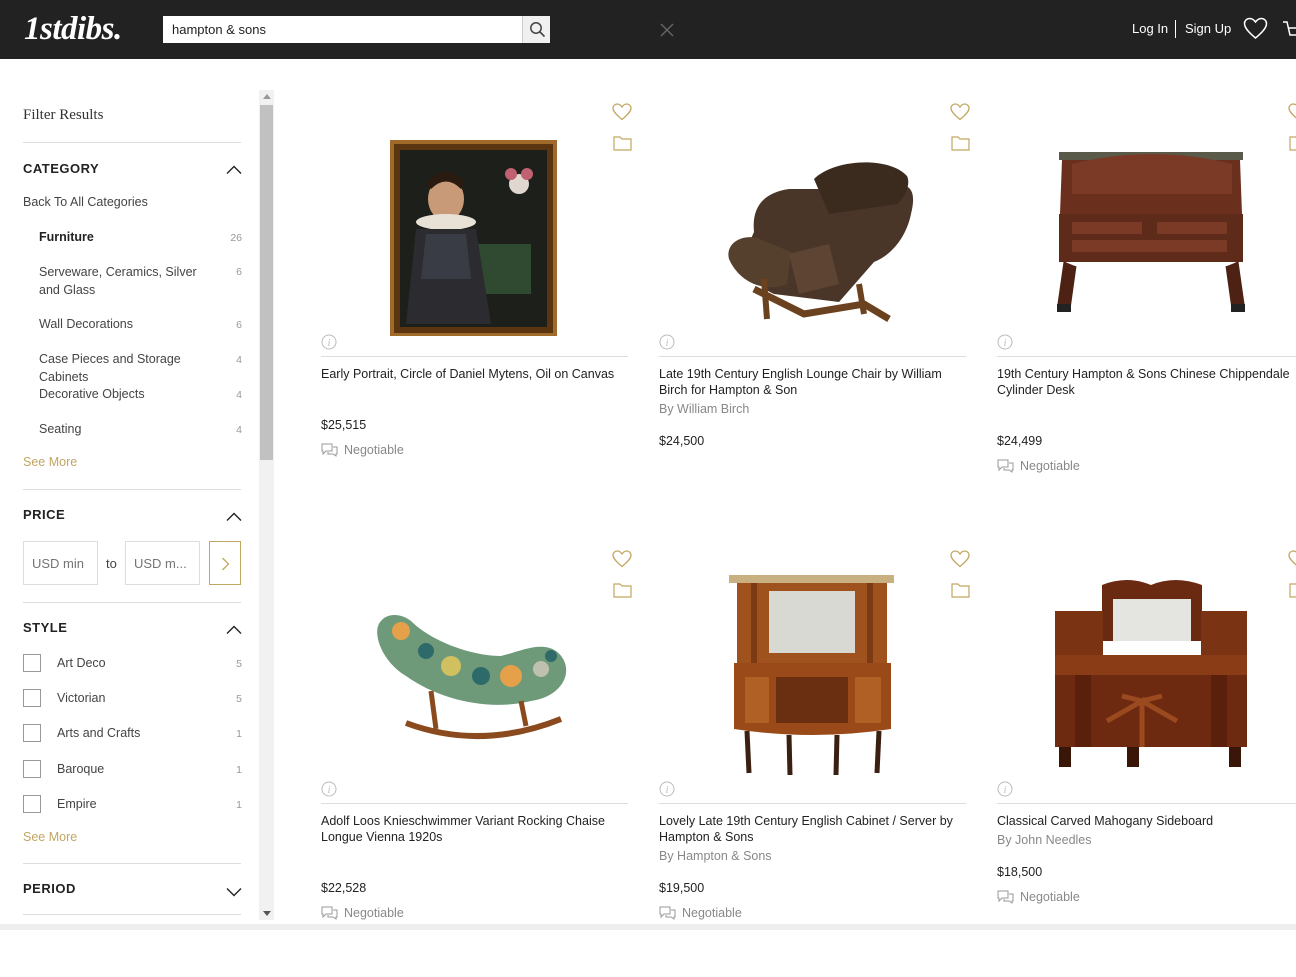 The width and height of the screenshot is (1296, 977). What do you see at coordinates (715, 856) in the screenshot?
I see `product-maker: By Hampton & Sons` at bounding box center [715, 856].